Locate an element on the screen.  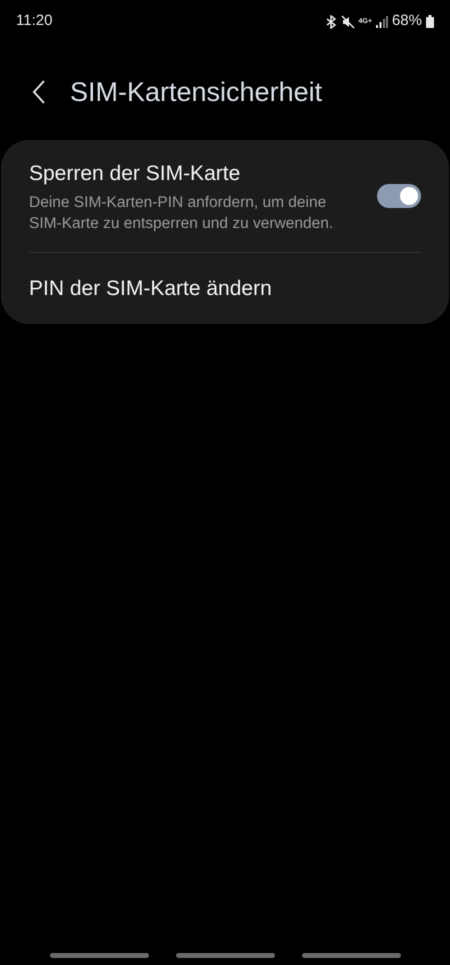
bluetooth-icon is located at coordinates (331, 21).